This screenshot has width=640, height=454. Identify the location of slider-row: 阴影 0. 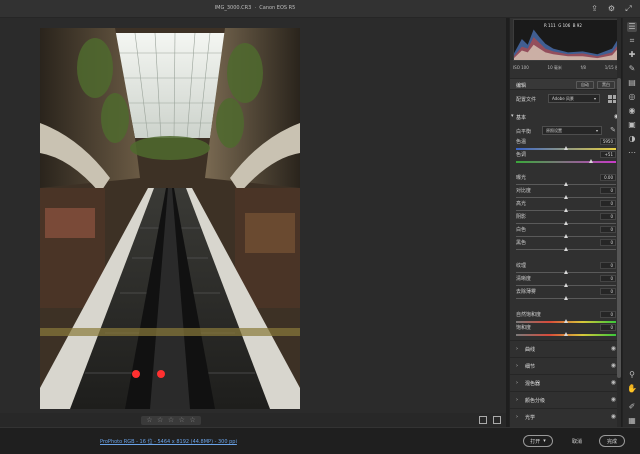
(566, 220).